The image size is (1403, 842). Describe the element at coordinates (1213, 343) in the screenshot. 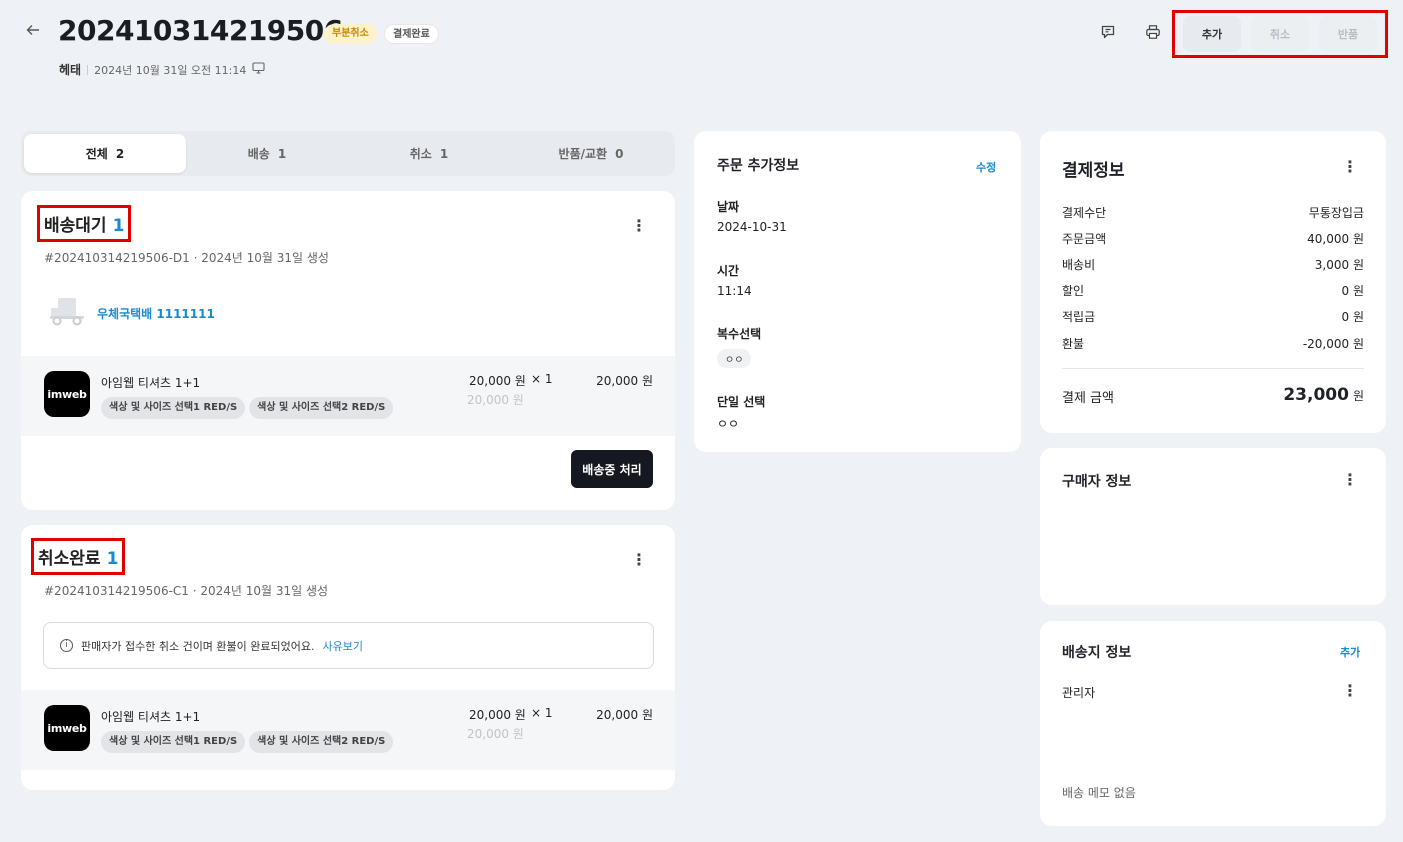

I see `payment-row: 환불 -20,000 원` at that location.